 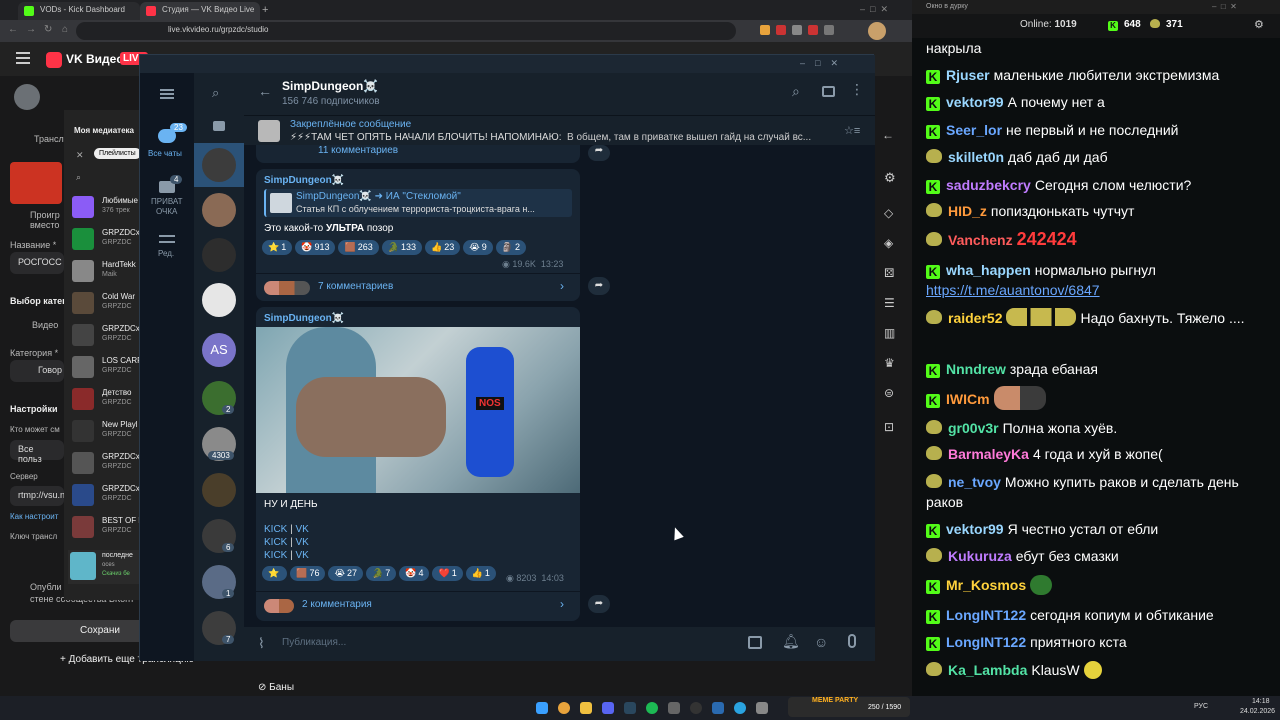 I want to click on start-icon, so click(x=542, y=708).